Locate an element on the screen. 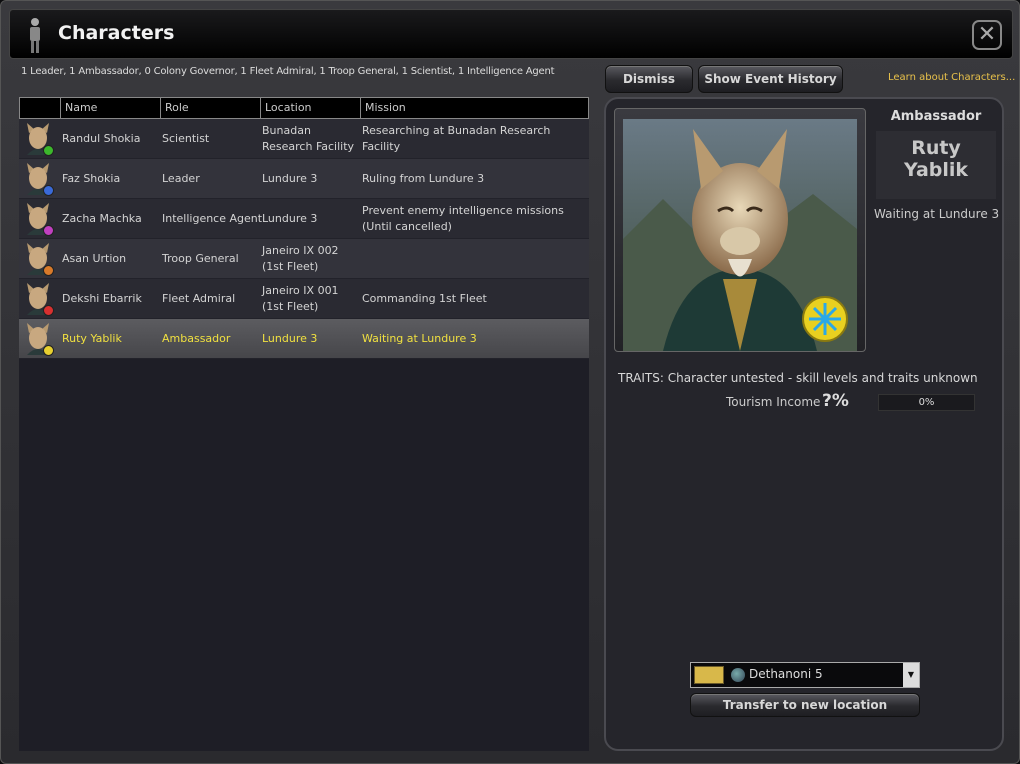 Image resolution: width=1020 pixels, height=764 pixels. tourism-income-bar: 0% is located at coordinates (926, 402).